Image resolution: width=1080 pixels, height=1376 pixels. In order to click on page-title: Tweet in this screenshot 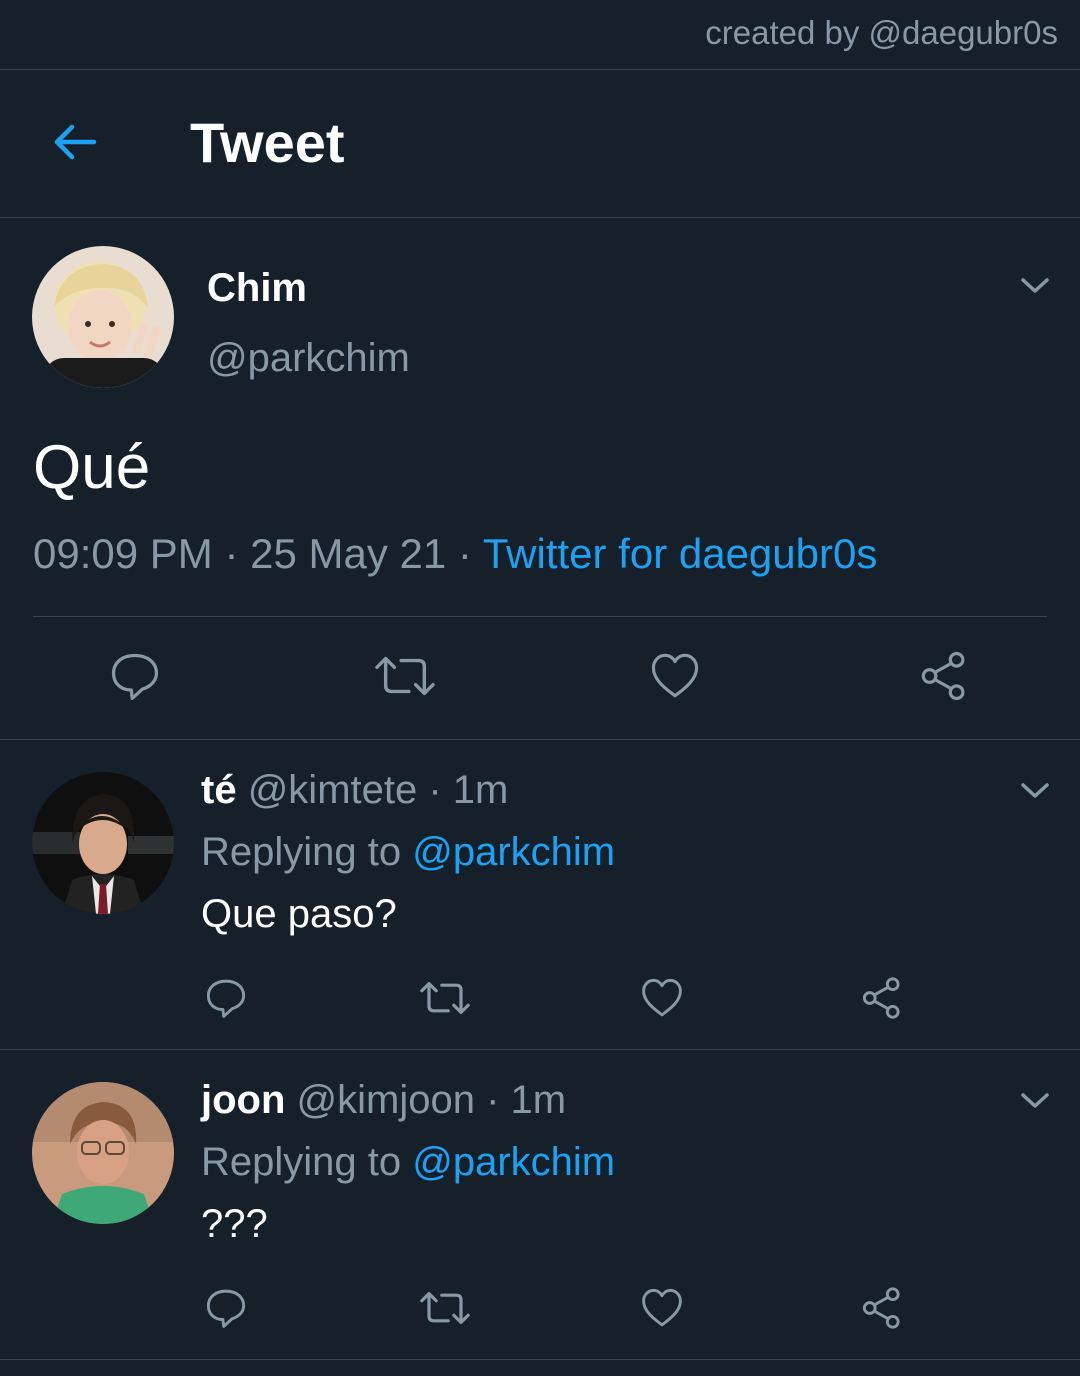, I will do `click(267, 142)`.